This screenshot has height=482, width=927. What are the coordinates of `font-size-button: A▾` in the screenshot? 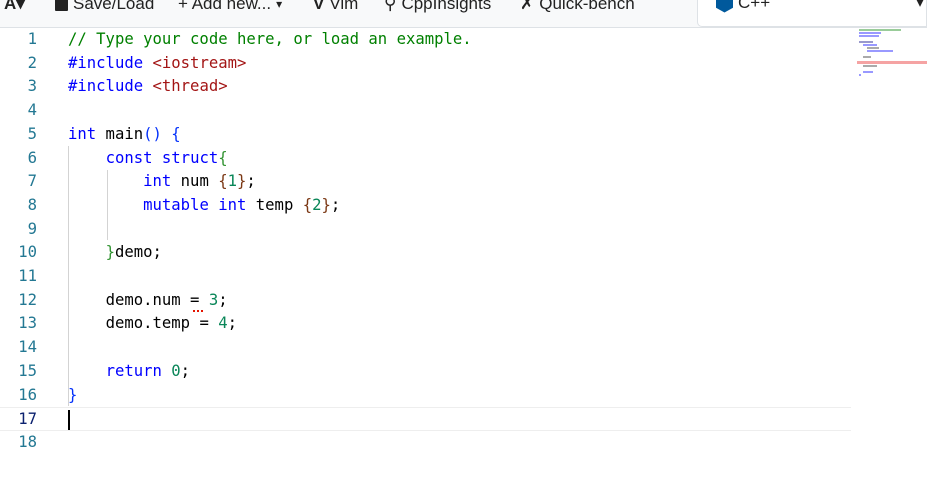 It's located at (14, 7).